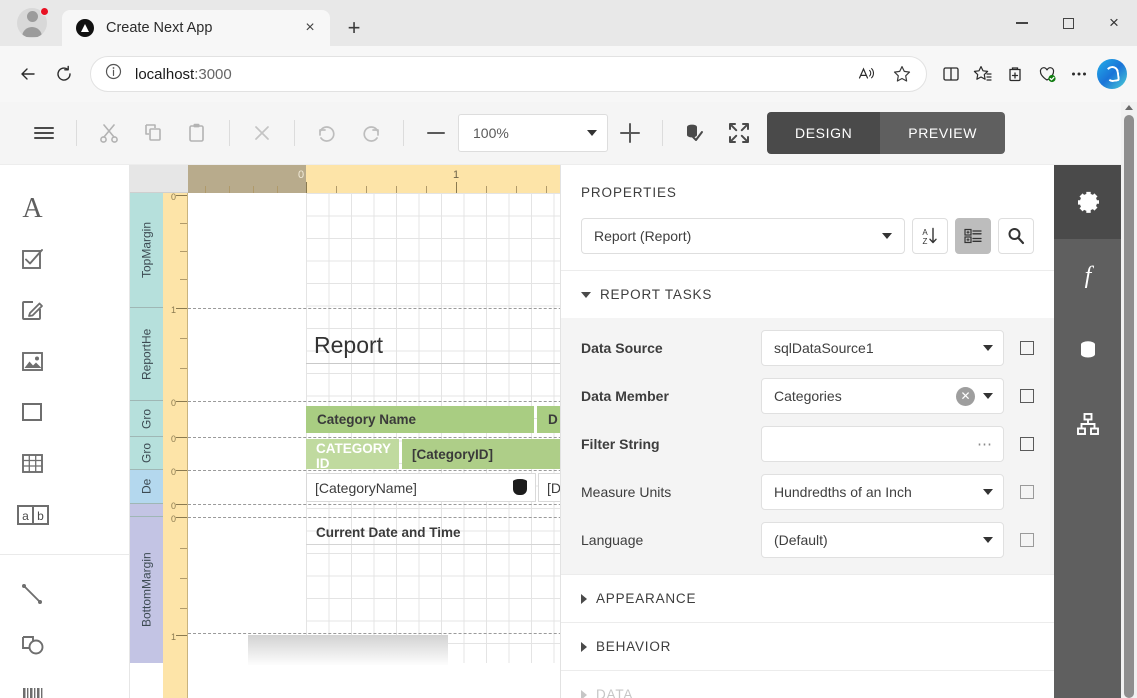 The width and height of the screenshot is (1137, 698). What do you see at coordinates (146, 354) in the screenshot?
I see `band-report-header: ReportHe` at bounding box center [146, 354].